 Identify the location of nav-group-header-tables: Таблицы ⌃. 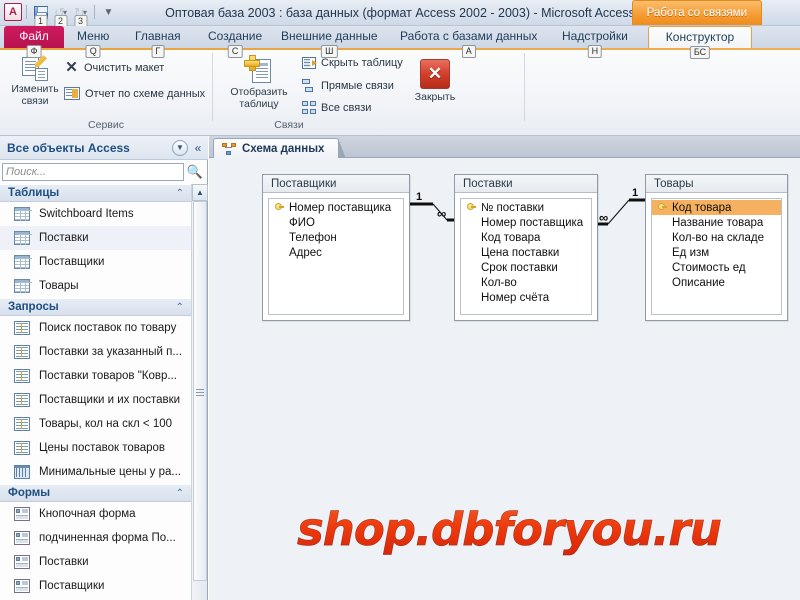
(96, 193).